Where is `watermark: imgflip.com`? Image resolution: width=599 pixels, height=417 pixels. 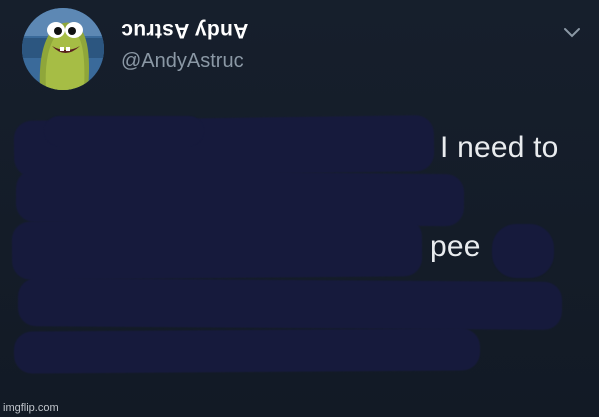
watermark: imgflip.com is located at coordinates (31, 408).